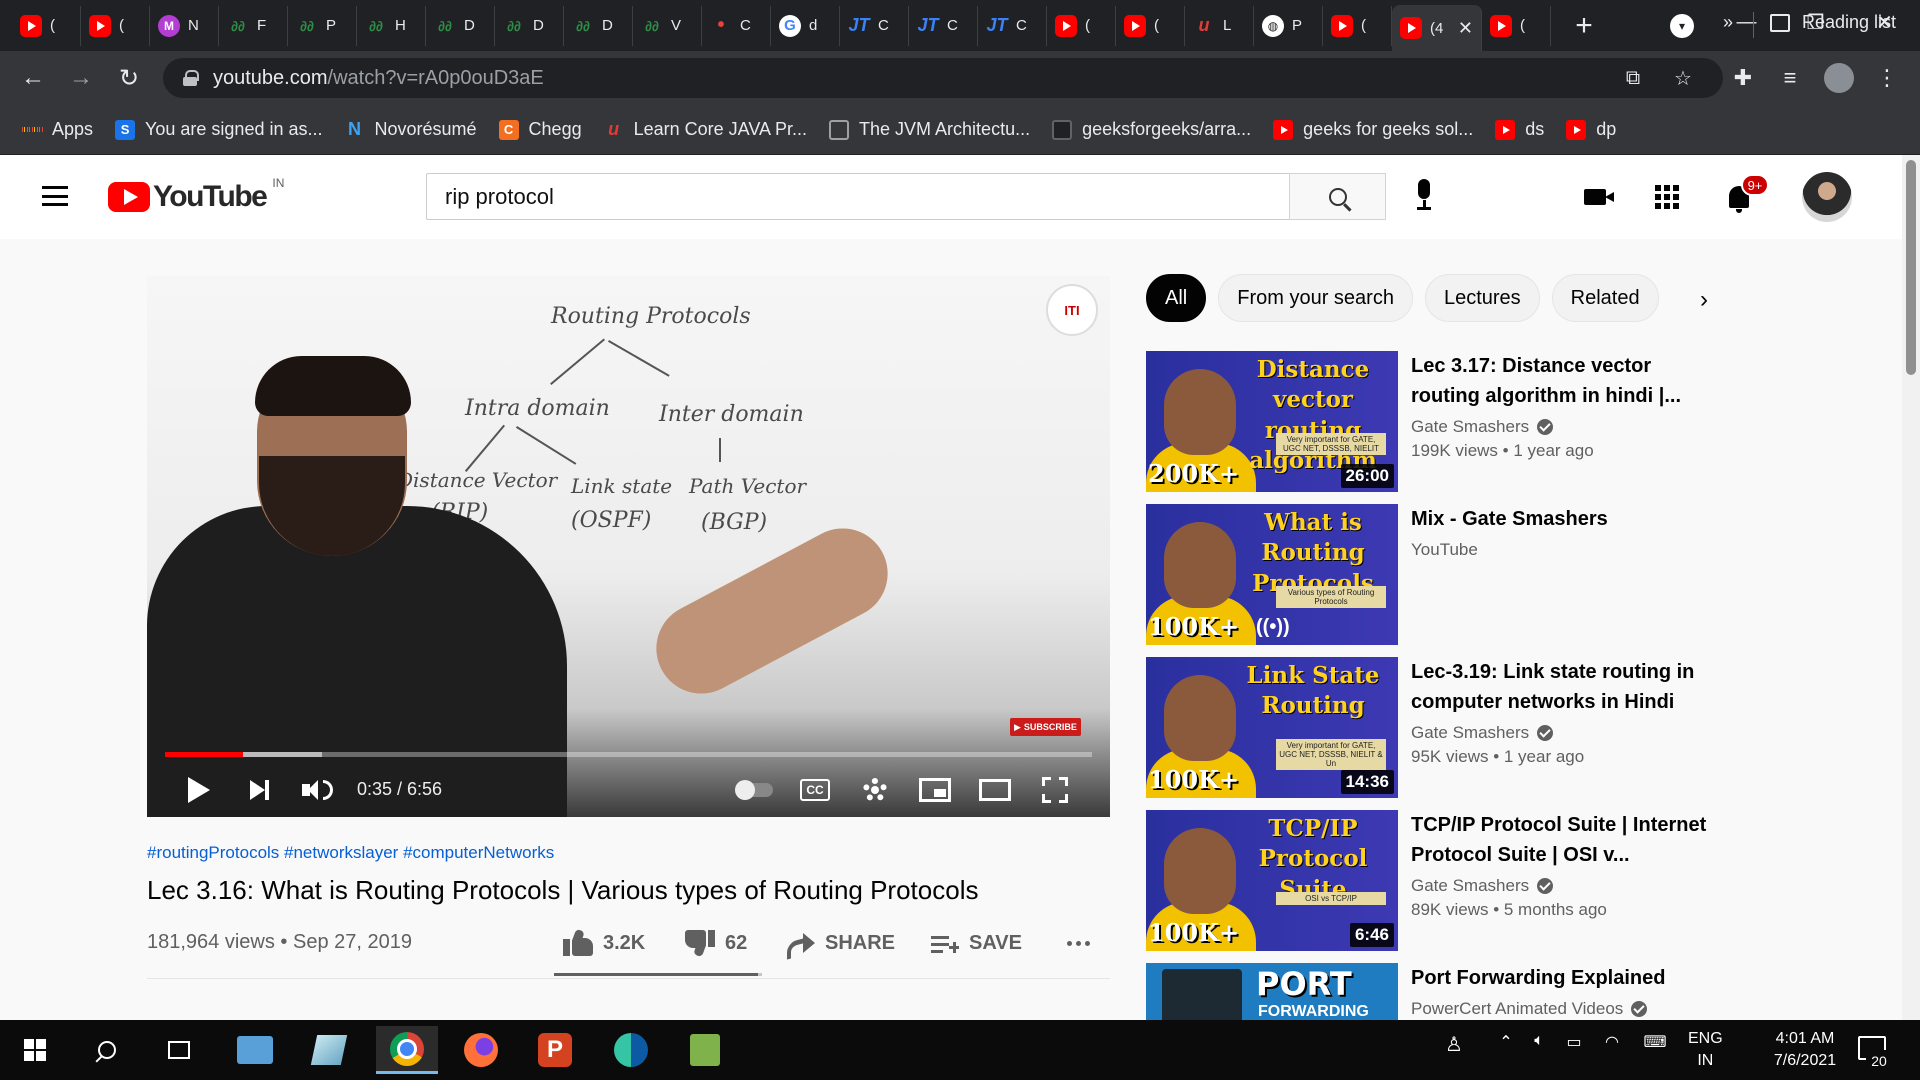 Image resolution: width=1920 pixels, height=1080 pixels. What do you see at coordinates (1424, 196) in the screenshot?
I see `voice-search-icon` at bounding box center [1424, 196].